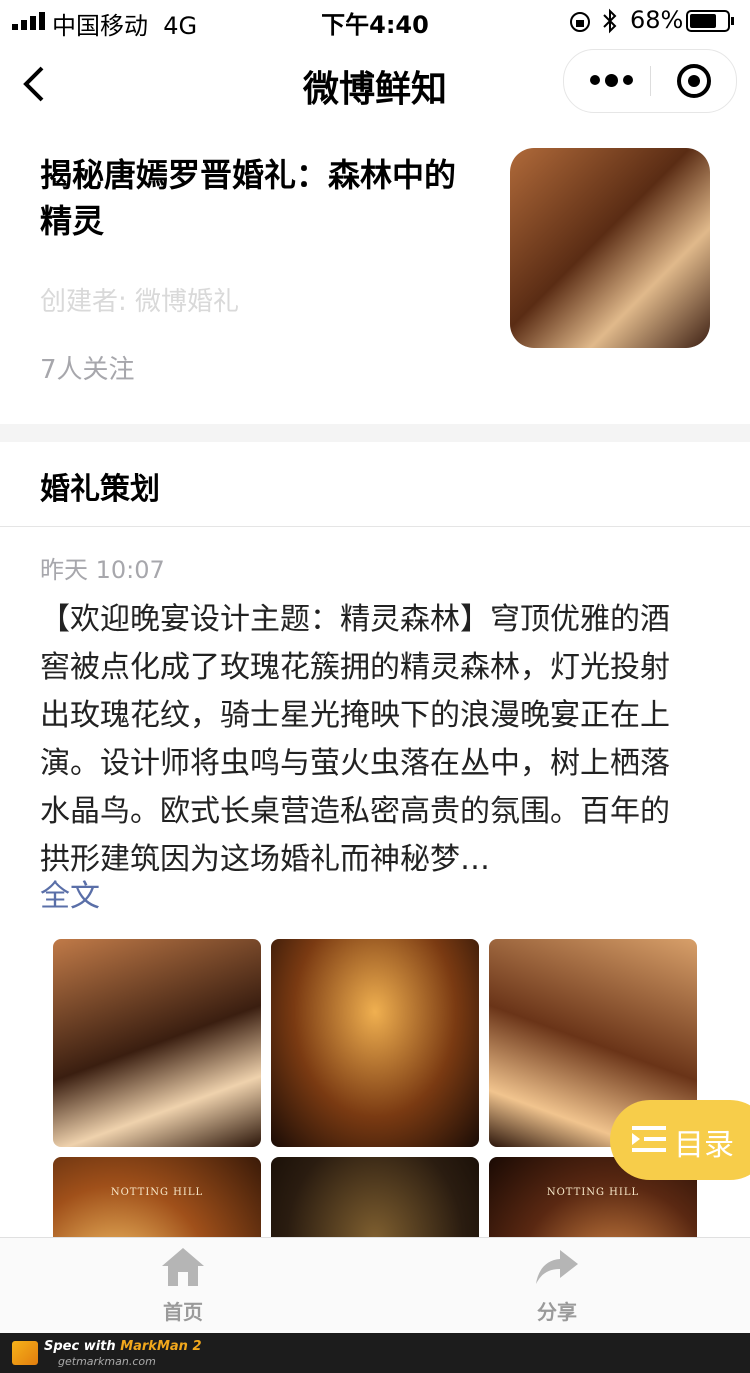 This screenshot has height=1373, width=750. I want to click on topic-title: 揭秘唐嫣罗晋婚礼：森林中的精灵, so click(248, 198).